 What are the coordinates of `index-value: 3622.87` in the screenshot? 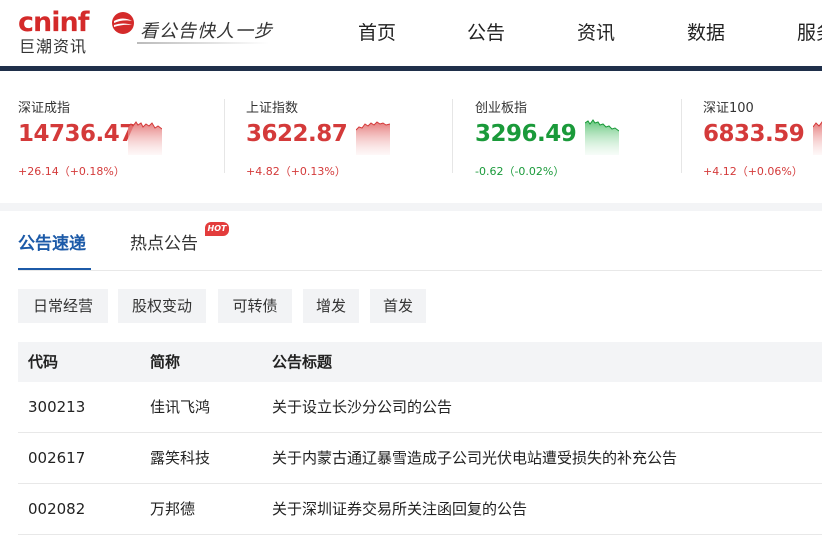 It's located at (297, 134).